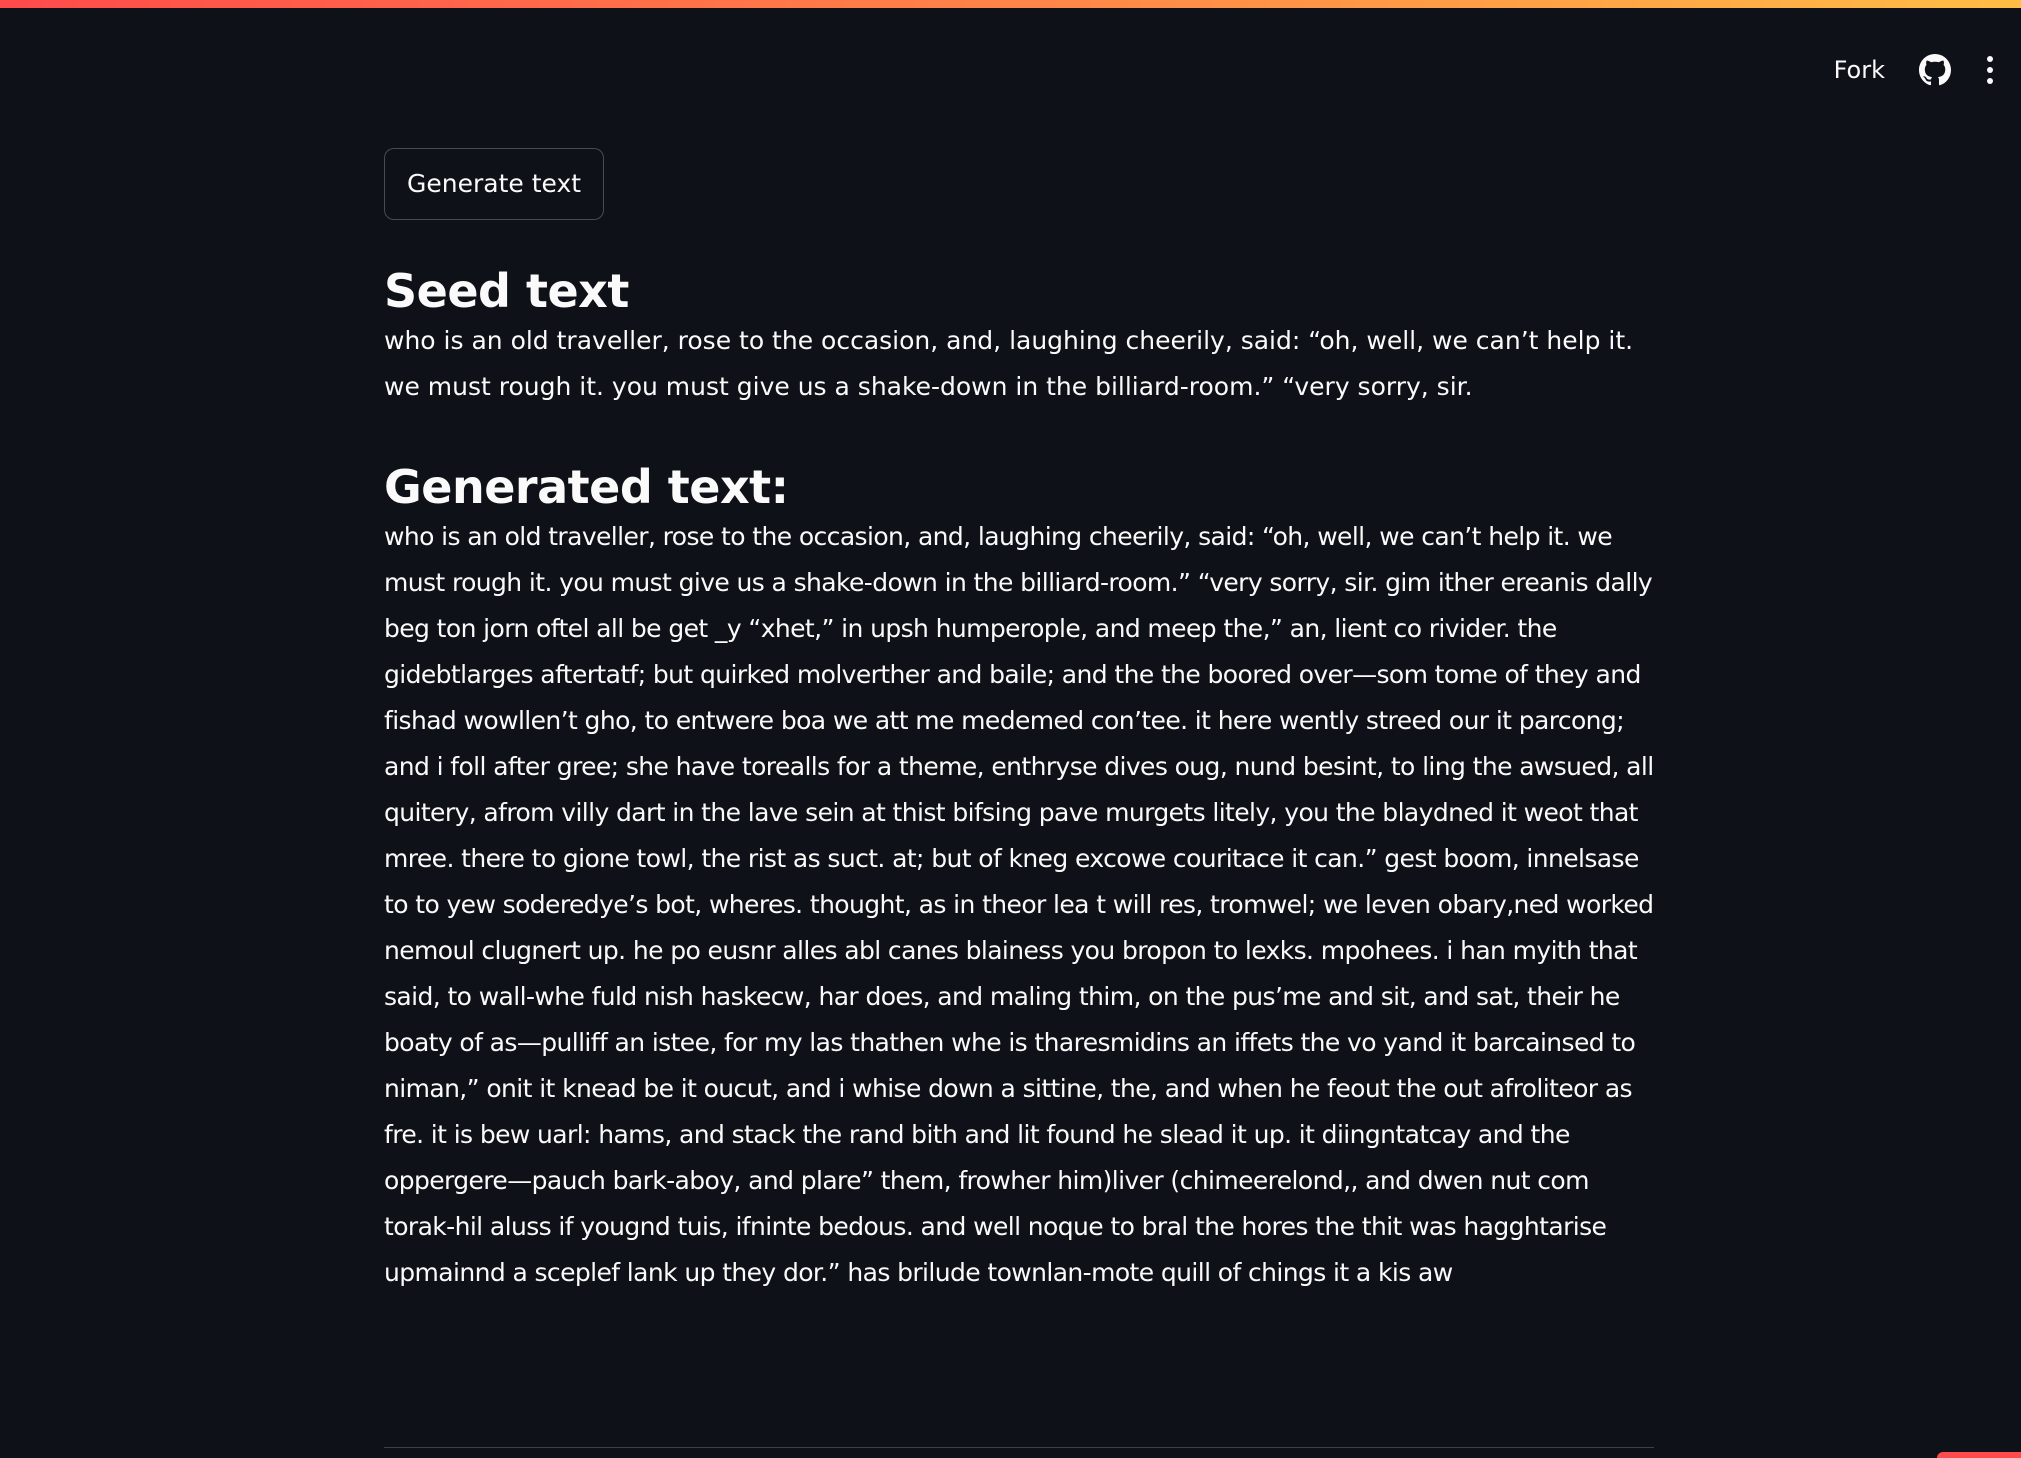  Describe the element at coordinates (1859, 70) in the screenshot. I see `fork-link: Fork` at that location.